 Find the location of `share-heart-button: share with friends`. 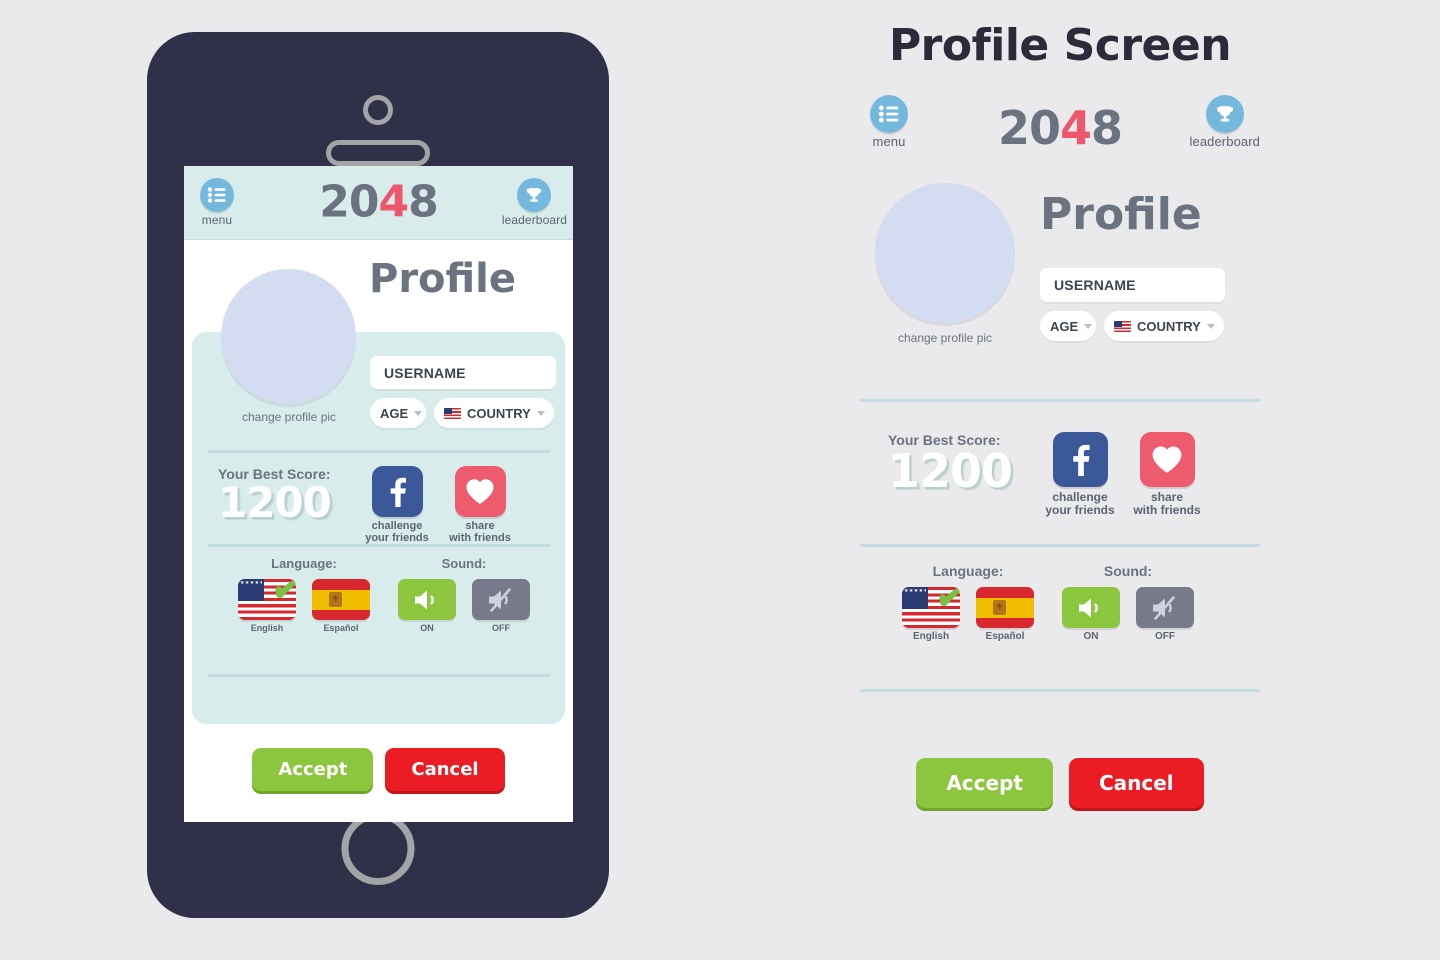

share-heart-button: share with friends is located at coordinates (480, 505).